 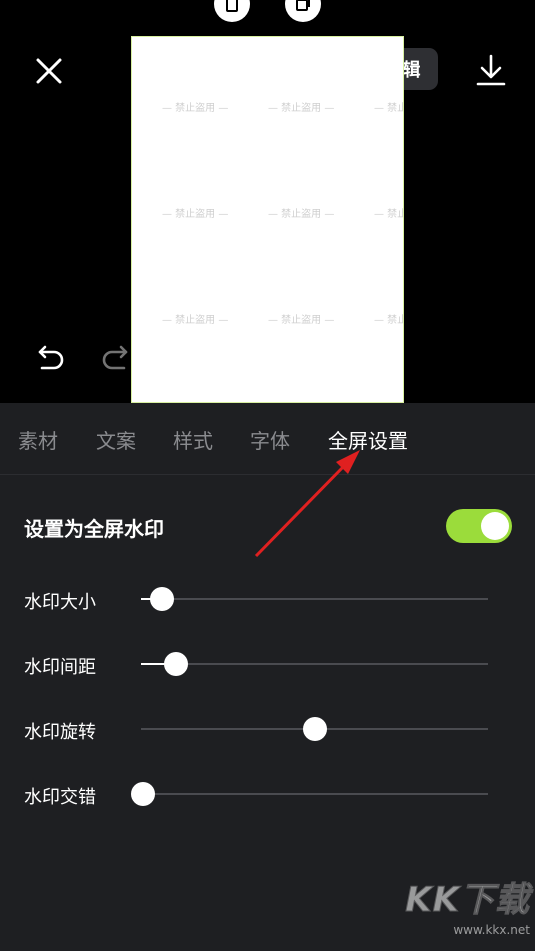 What do you see at coordinates (60, 667) in the screenshot?
I see `slider-label: 水印间距` at bounding box center [60, 667].